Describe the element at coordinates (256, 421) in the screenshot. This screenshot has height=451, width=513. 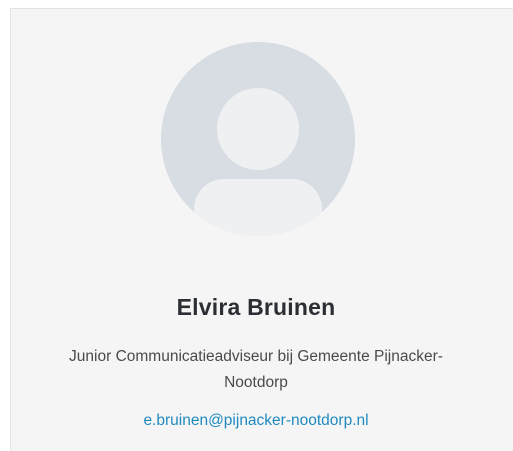
I see `email-link: e.bruinen@pijnacker-nootdorp.nl` at that location.